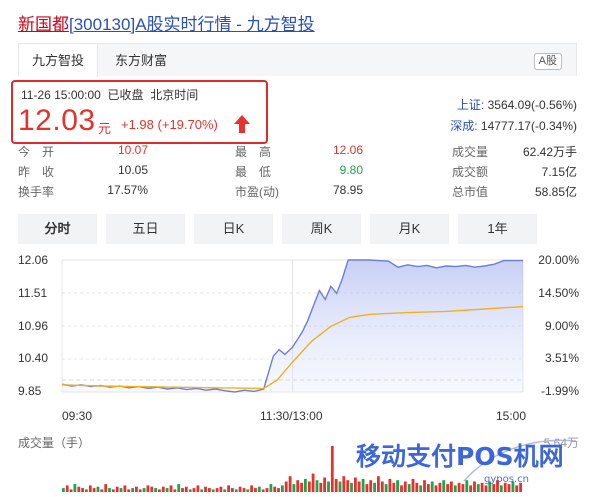  I want to click on volume-title: 成交量（手）, so click(54, 443).